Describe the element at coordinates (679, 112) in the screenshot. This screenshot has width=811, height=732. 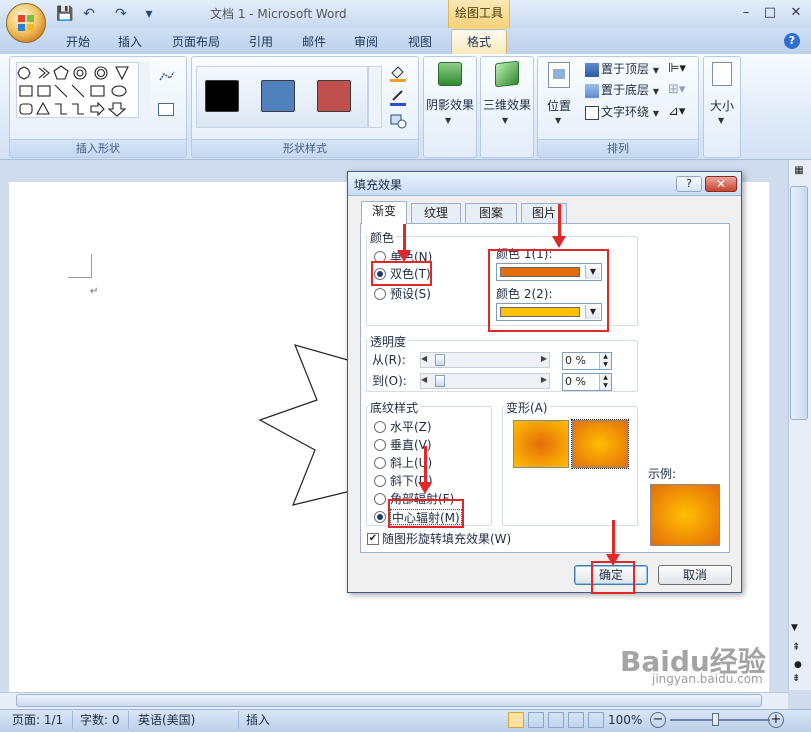
I see `rotate-icon: ⊿▾` at that location.